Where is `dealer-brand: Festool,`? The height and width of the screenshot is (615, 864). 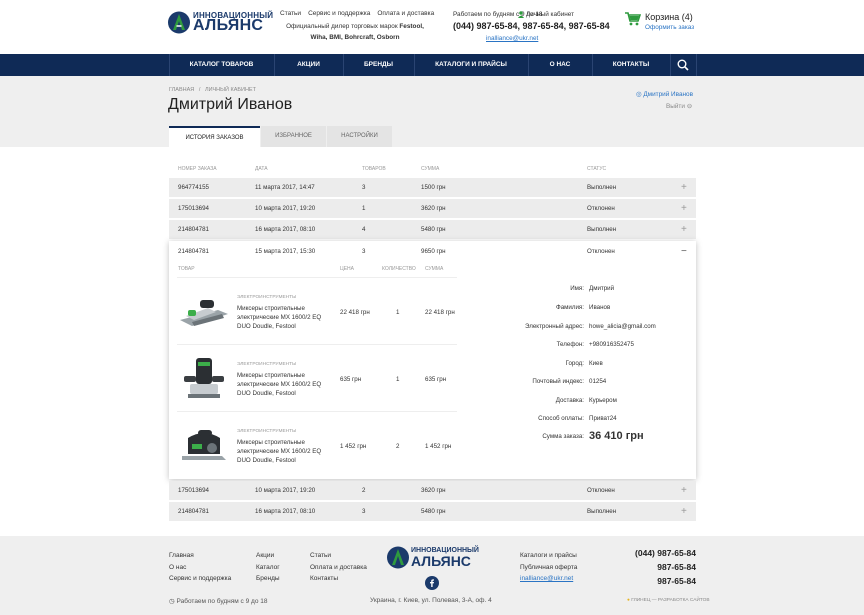 dealer-brand: Festool, is located at coordinates (411, 26).